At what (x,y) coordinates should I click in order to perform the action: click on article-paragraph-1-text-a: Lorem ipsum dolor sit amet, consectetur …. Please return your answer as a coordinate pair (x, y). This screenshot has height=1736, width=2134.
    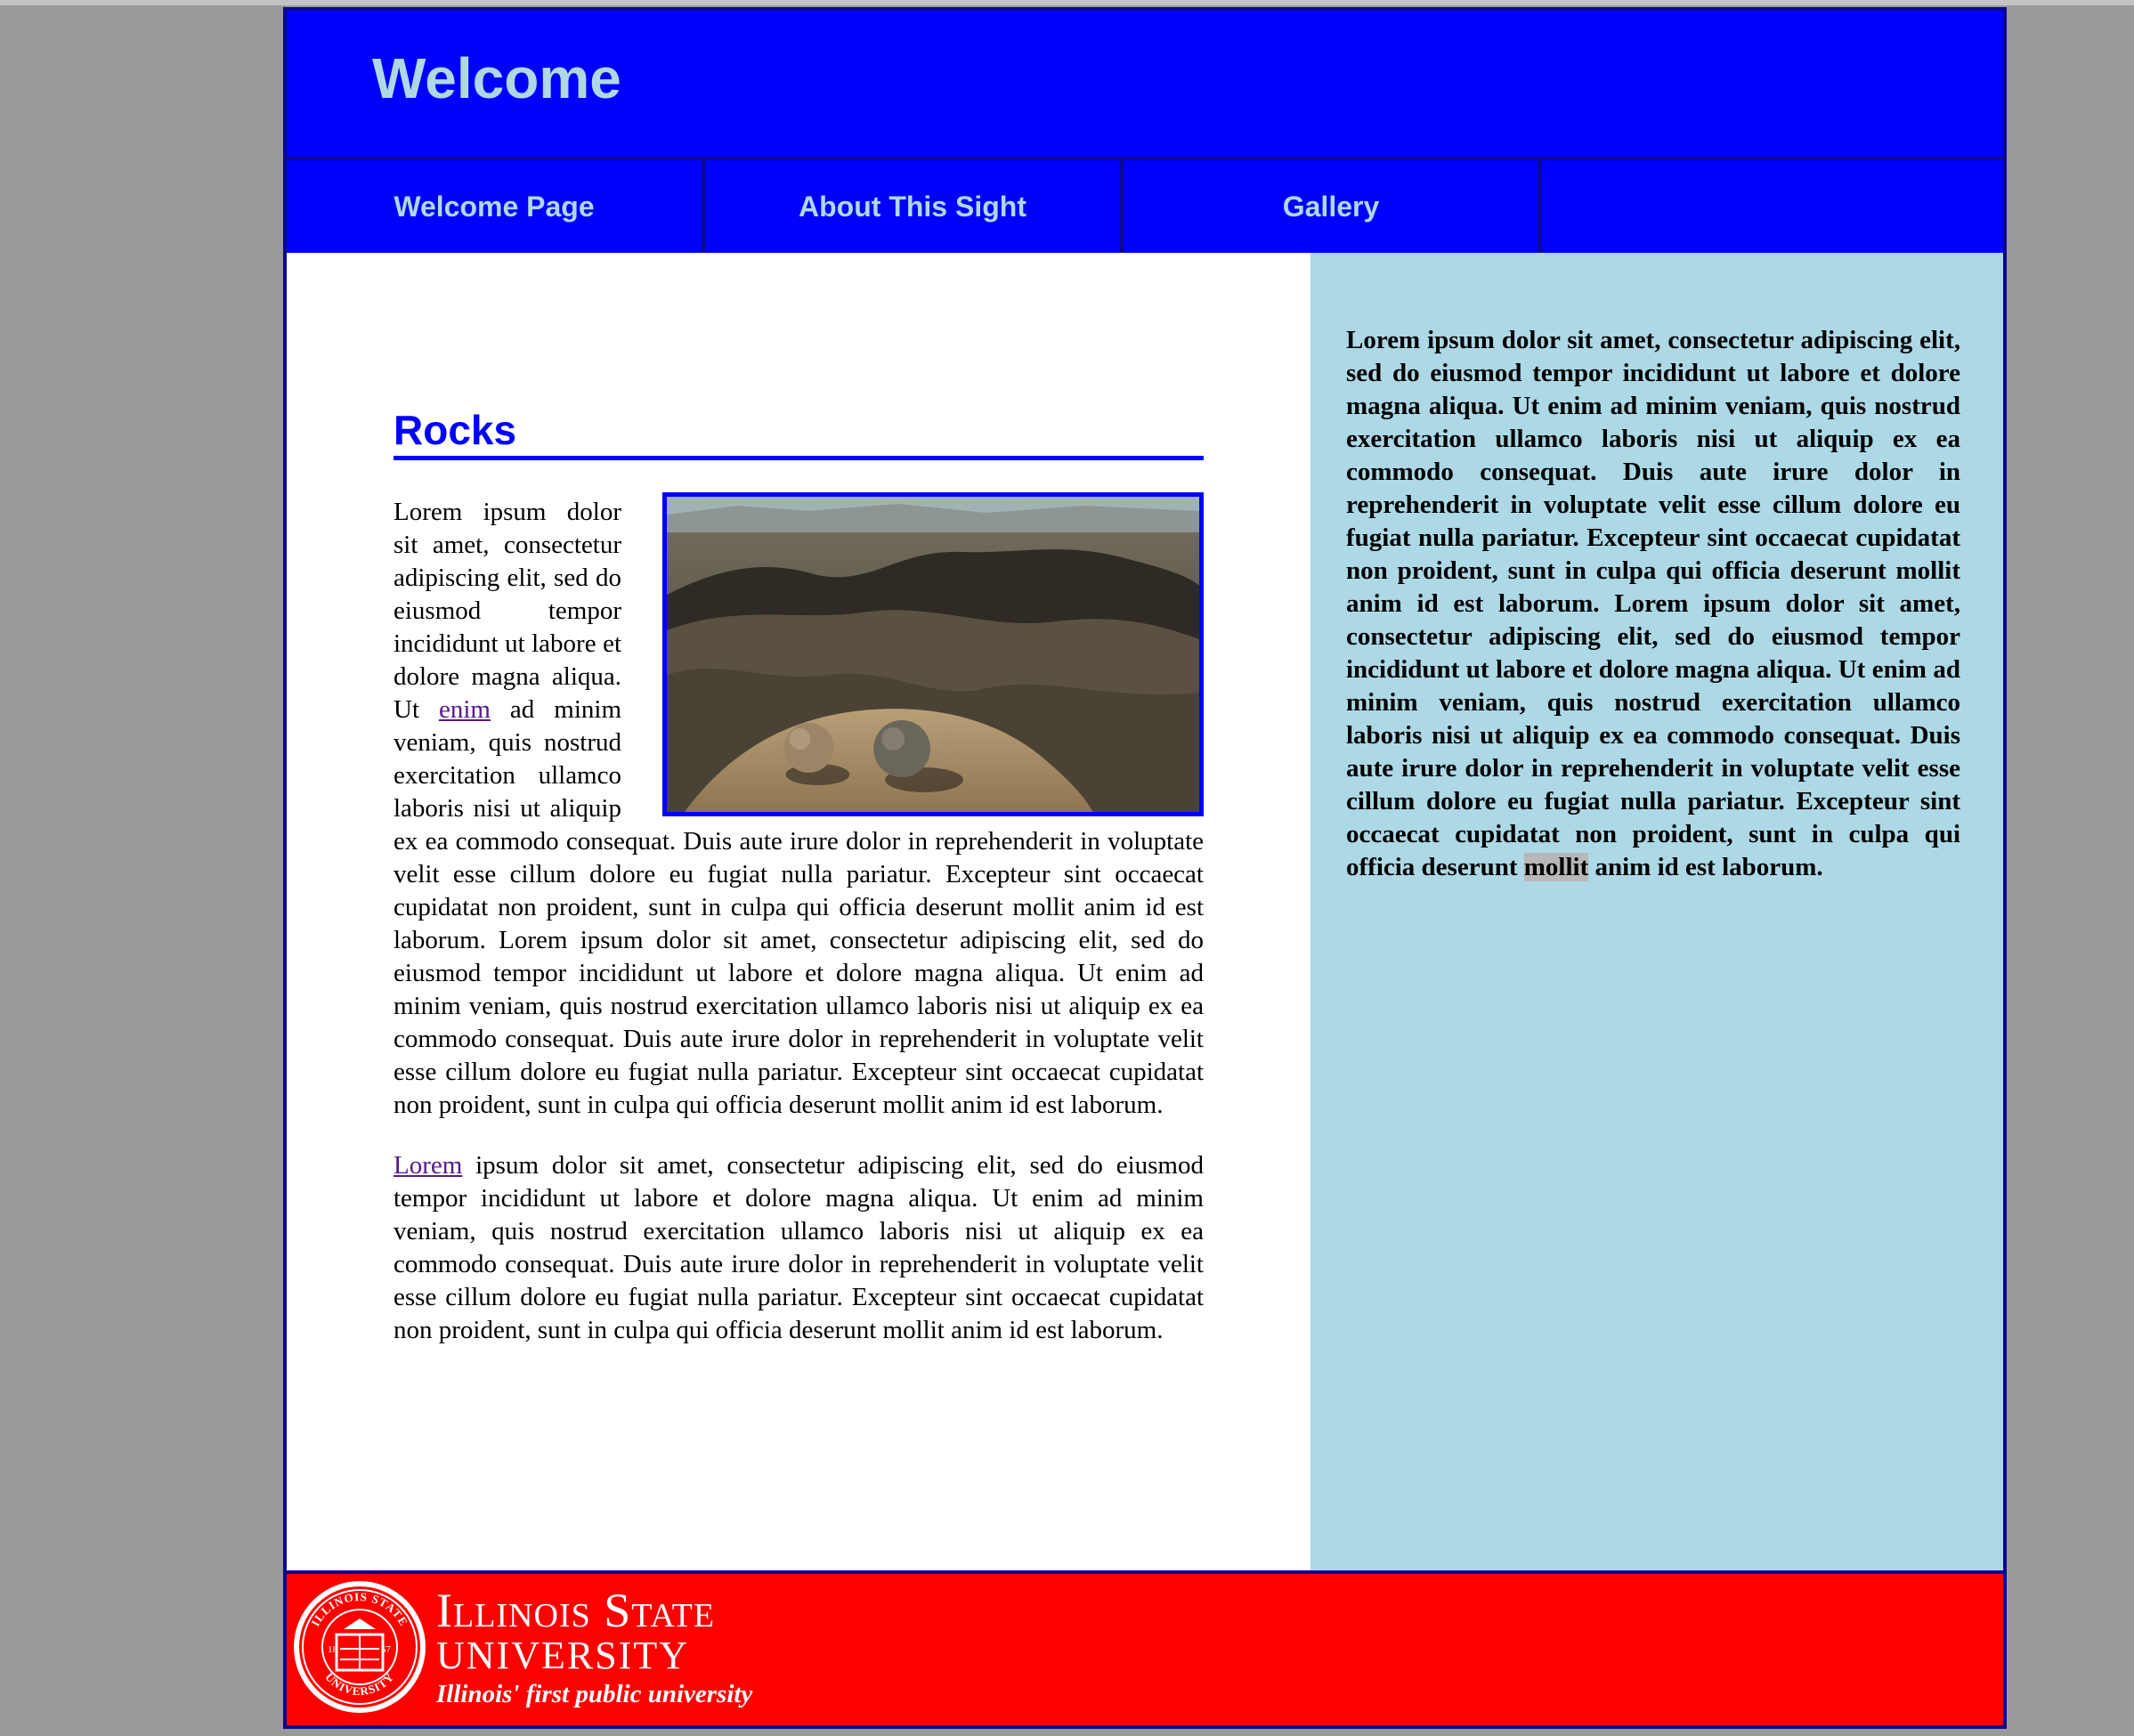
    Looking at the image, I should click on (507, 611).